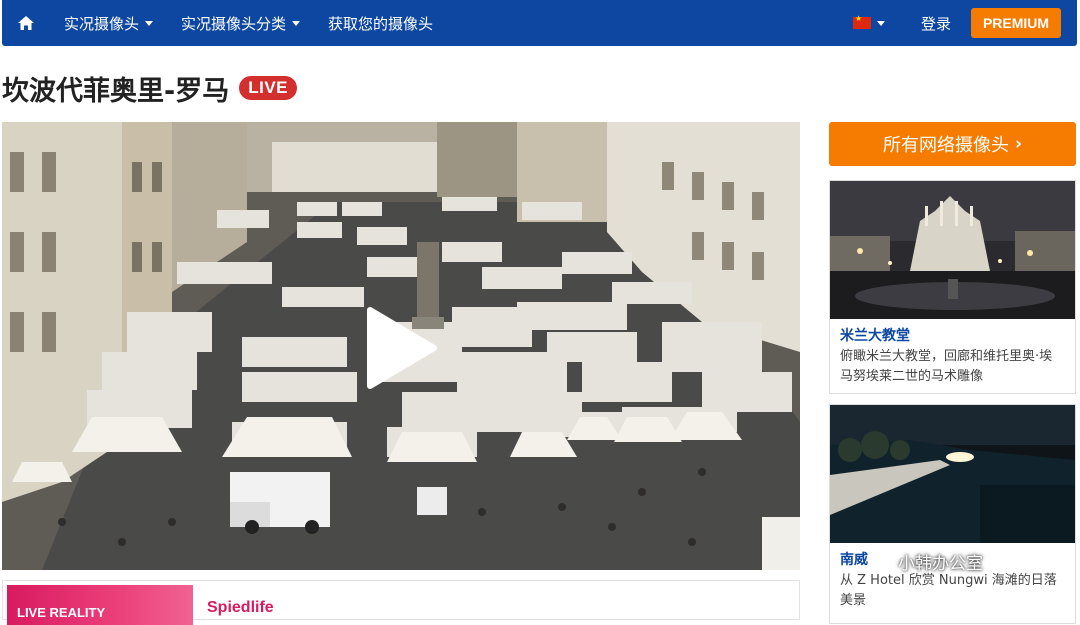 The height and width of the screenshot is (625, 1080). I want to click on wechat-watermark: 小韩办公室, so click(925, 561).